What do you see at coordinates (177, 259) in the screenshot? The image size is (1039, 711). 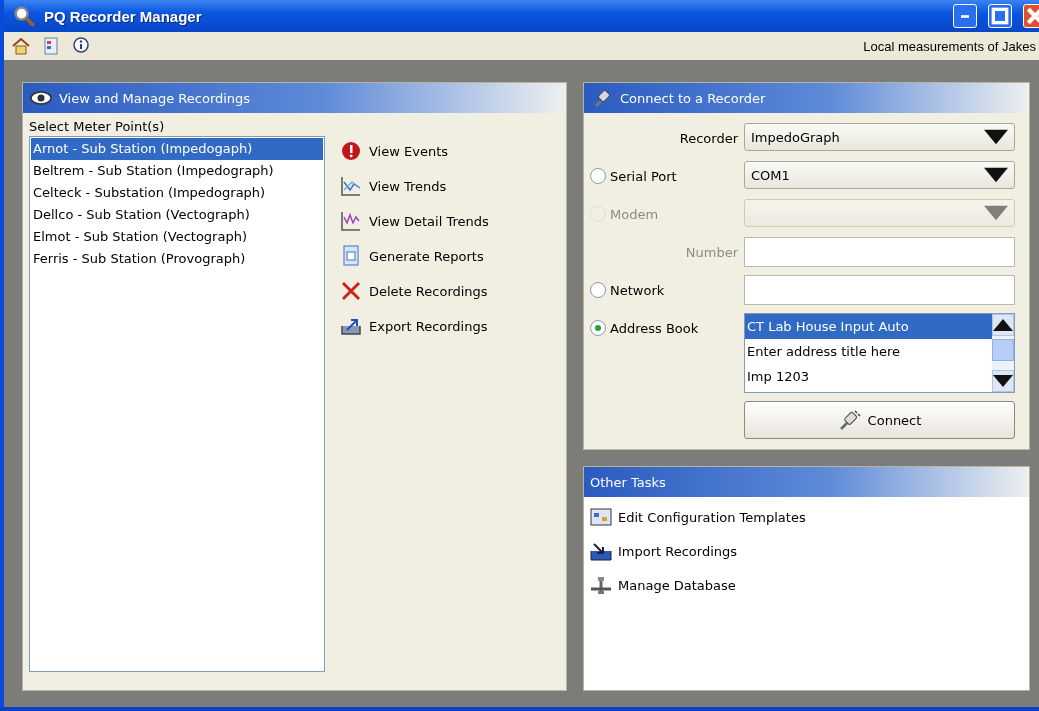 I see `list-item: Ferris - Sub Station (Provograph)` at bounding box center [177, 259].